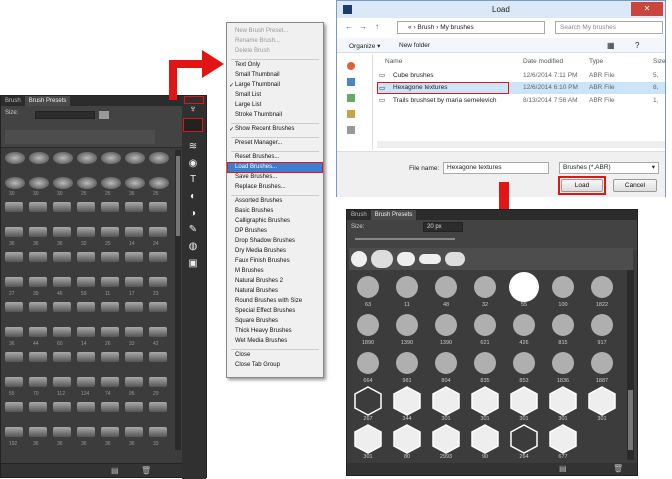  What do you see at coordinates (258, 201) in the screenshot?
I see `menu-item: Assorted Brushes` at bounding box center [258, 201].